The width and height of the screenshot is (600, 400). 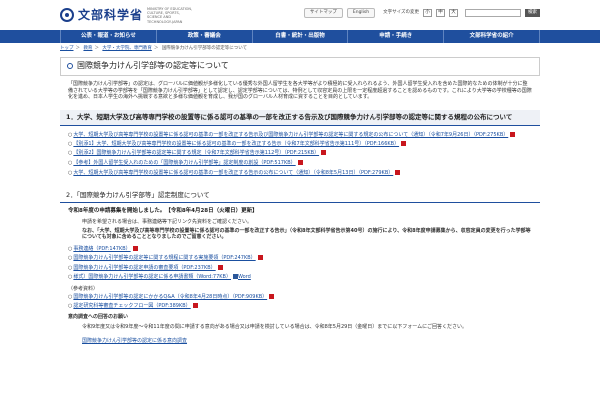 I want to click on nav-item-applications: 申請・手続き, so click(x=396, y=36).